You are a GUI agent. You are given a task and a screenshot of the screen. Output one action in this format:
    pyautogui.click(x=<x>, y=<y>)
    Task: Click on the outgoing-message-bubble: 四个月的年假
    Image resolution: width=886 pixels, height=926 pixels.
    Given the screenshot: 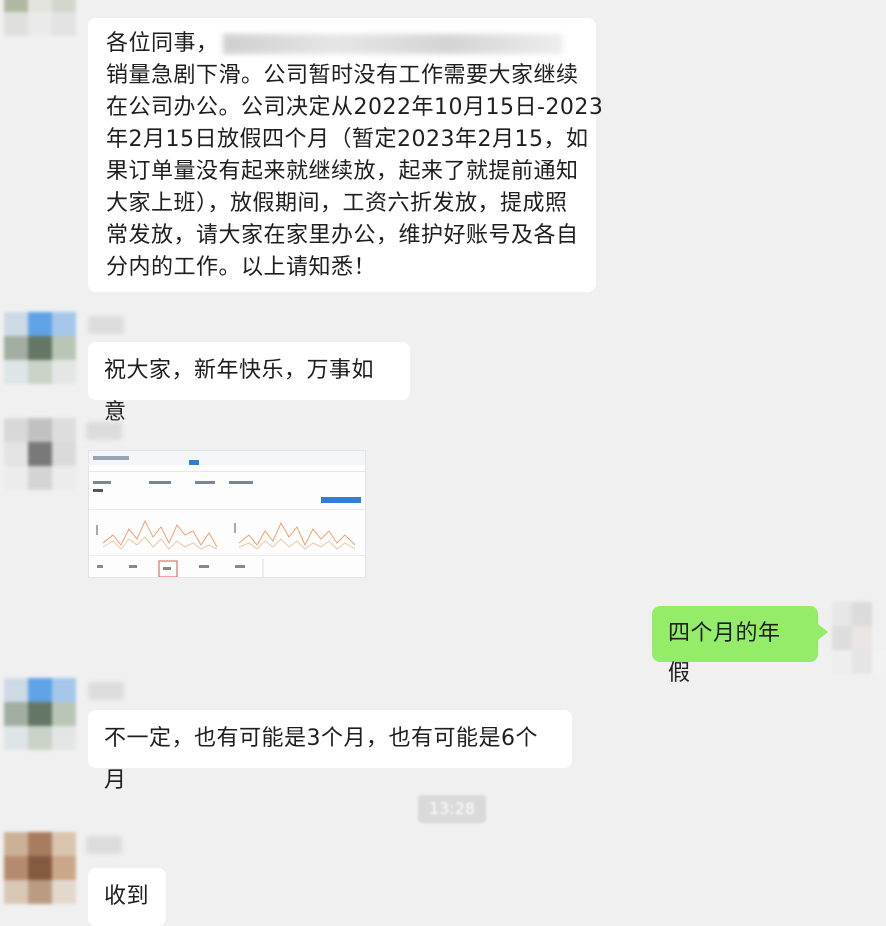 What is the action you would take?
    pyautogui.click(x=740, y=646)
    